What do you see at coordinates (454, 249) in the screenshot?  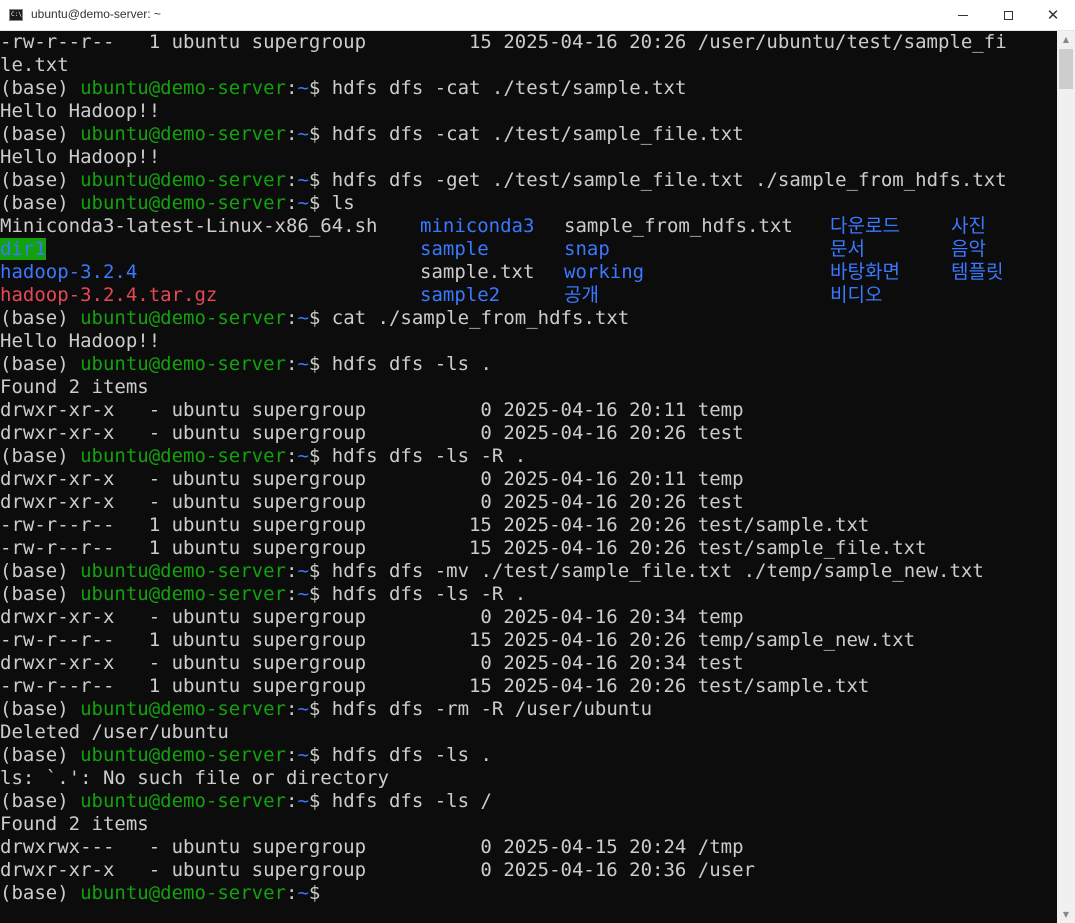 I see `ls-dir: sample` at bounding box center [454, 249].